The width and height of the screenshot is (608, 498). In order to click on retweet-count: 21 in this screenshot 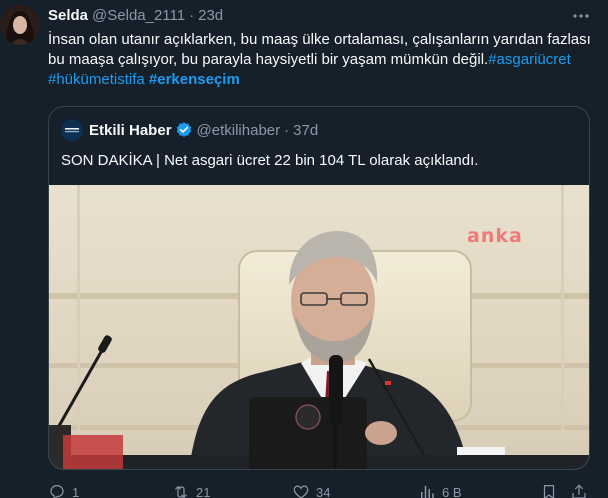, I will do `click(203, 491)`.